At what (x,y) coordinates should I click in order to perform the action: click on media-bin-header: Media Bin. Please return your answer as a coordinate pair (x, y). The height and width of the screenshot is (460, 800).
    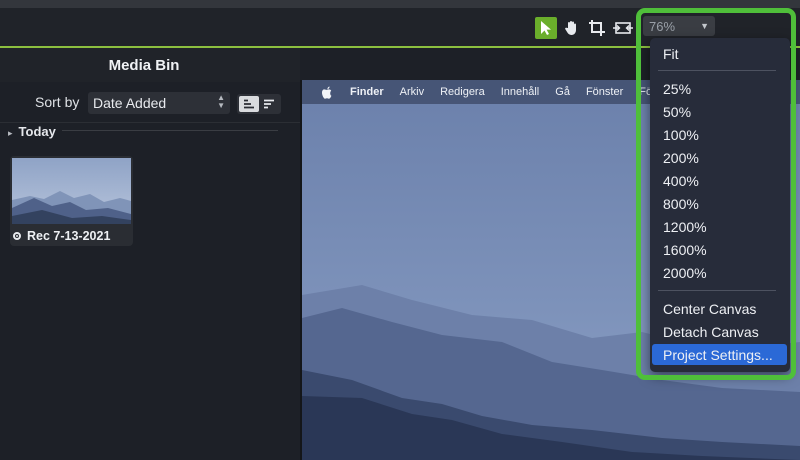
    Looking at the image, I should click on (150, 65).